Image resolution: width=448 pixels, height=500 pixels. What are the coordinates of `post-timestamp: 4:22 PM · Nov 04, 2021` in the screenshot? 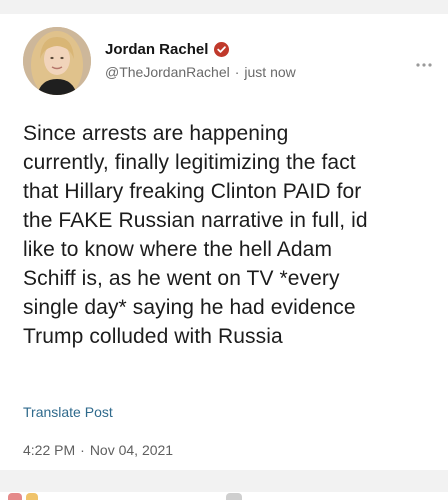 It's located at (98, 450).